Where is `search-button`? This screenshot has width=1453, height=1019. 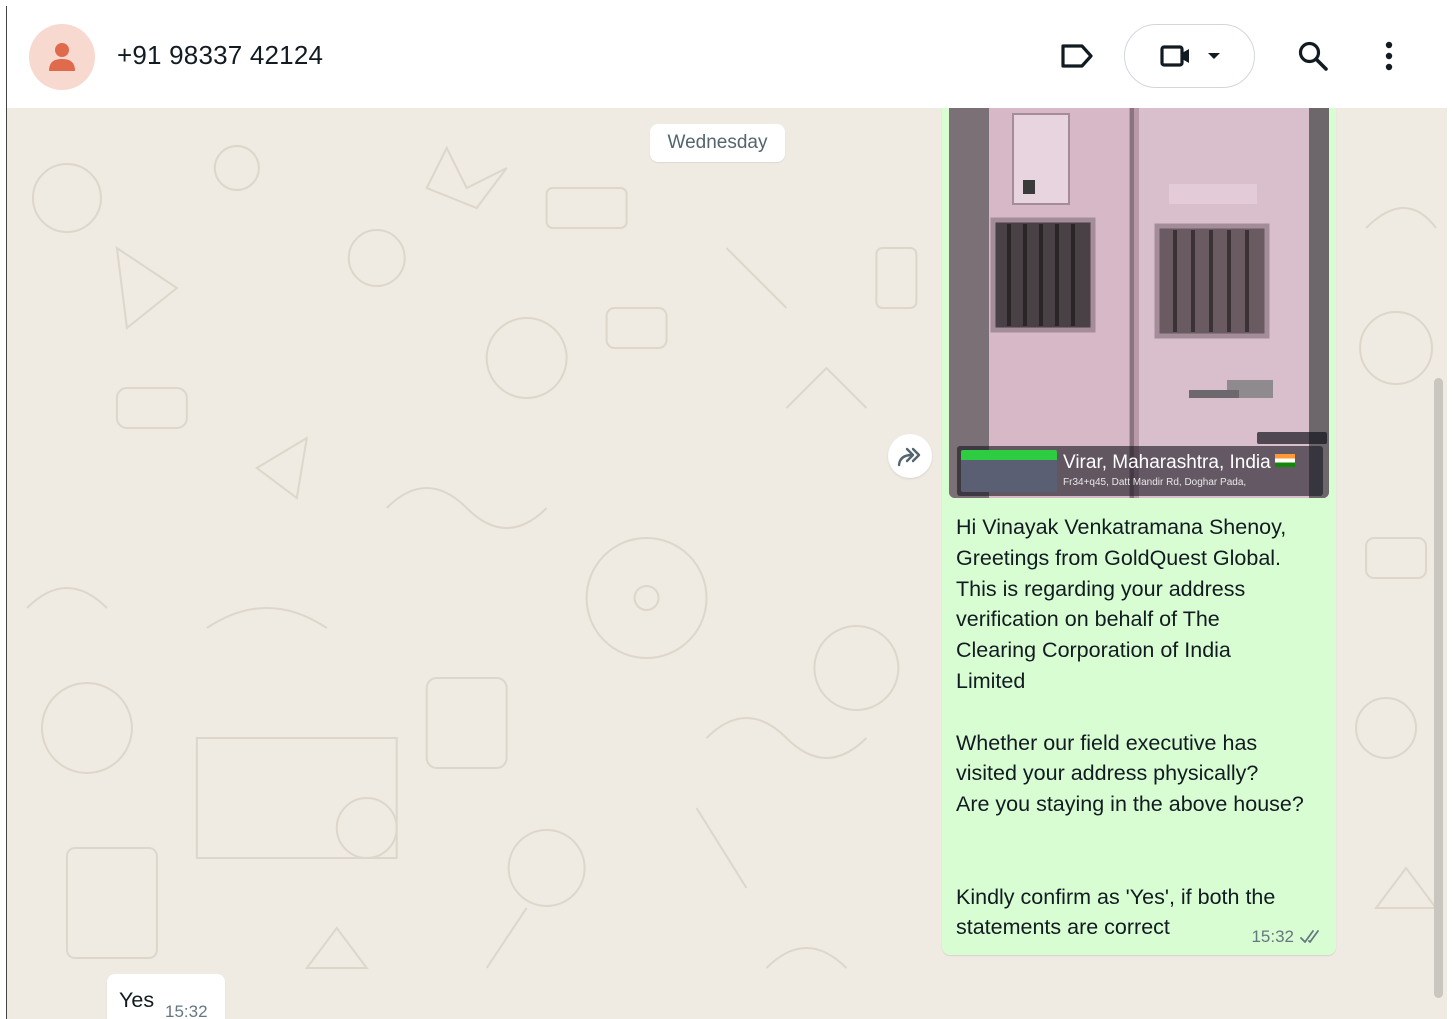
search-button is located at coordinates (1313, 56).